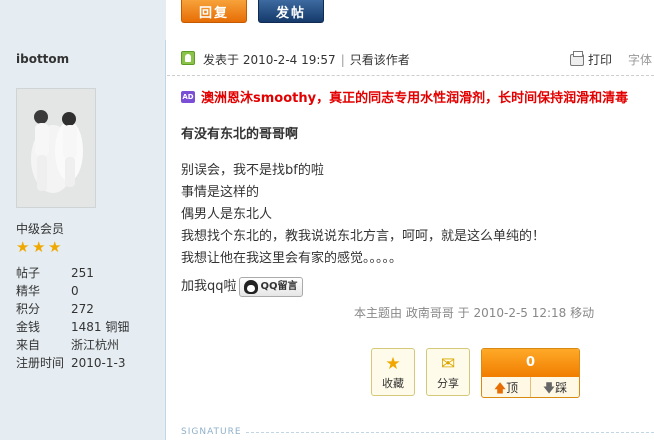 Image resolution: width=654 pixels, height=440 pixels. Describe the element at coordinates (188, 58) in the screenshot. I see `online-status-icon` at that location.